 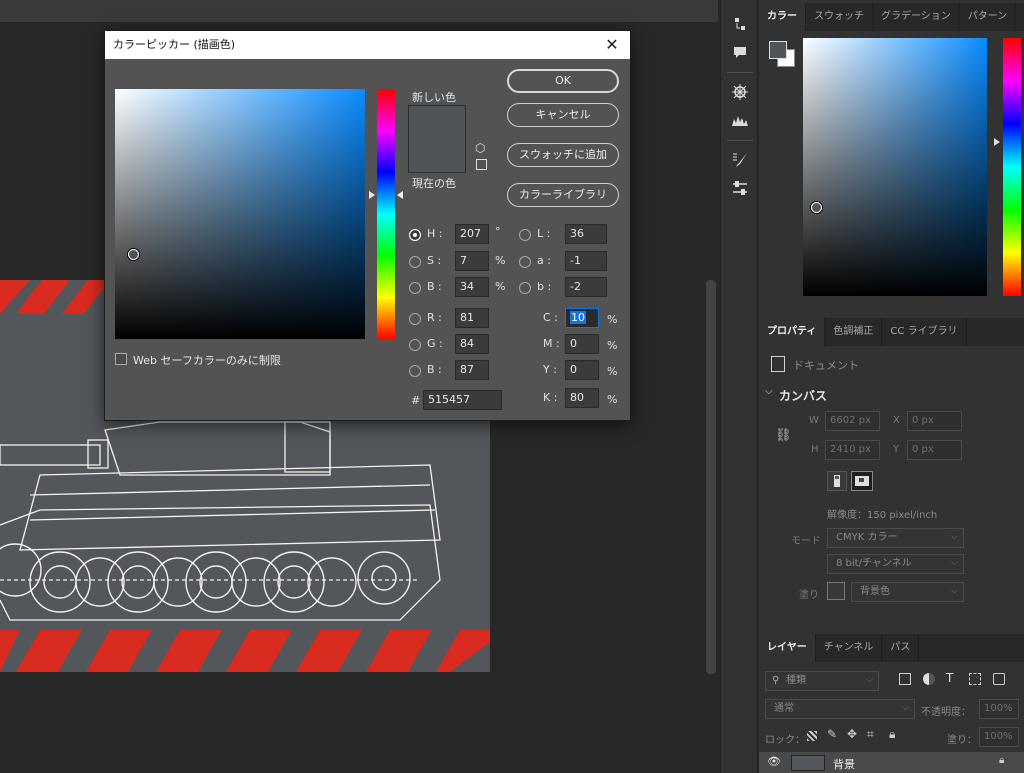 I want to click on b-channel-label: b :, so click(x=544, y=286).